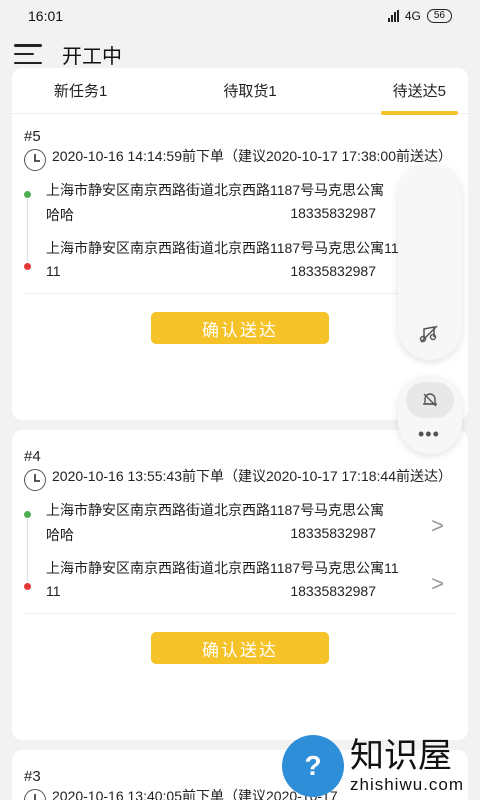  What do you see at coordinates (429, 336) in the screenshot?
I see `music-off-icon` at bounding box center [429, 336].